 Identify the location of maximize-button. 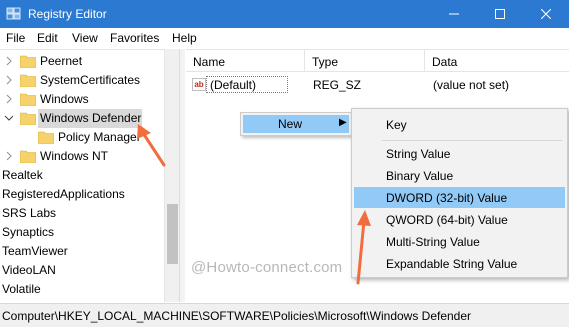
(500, 14).